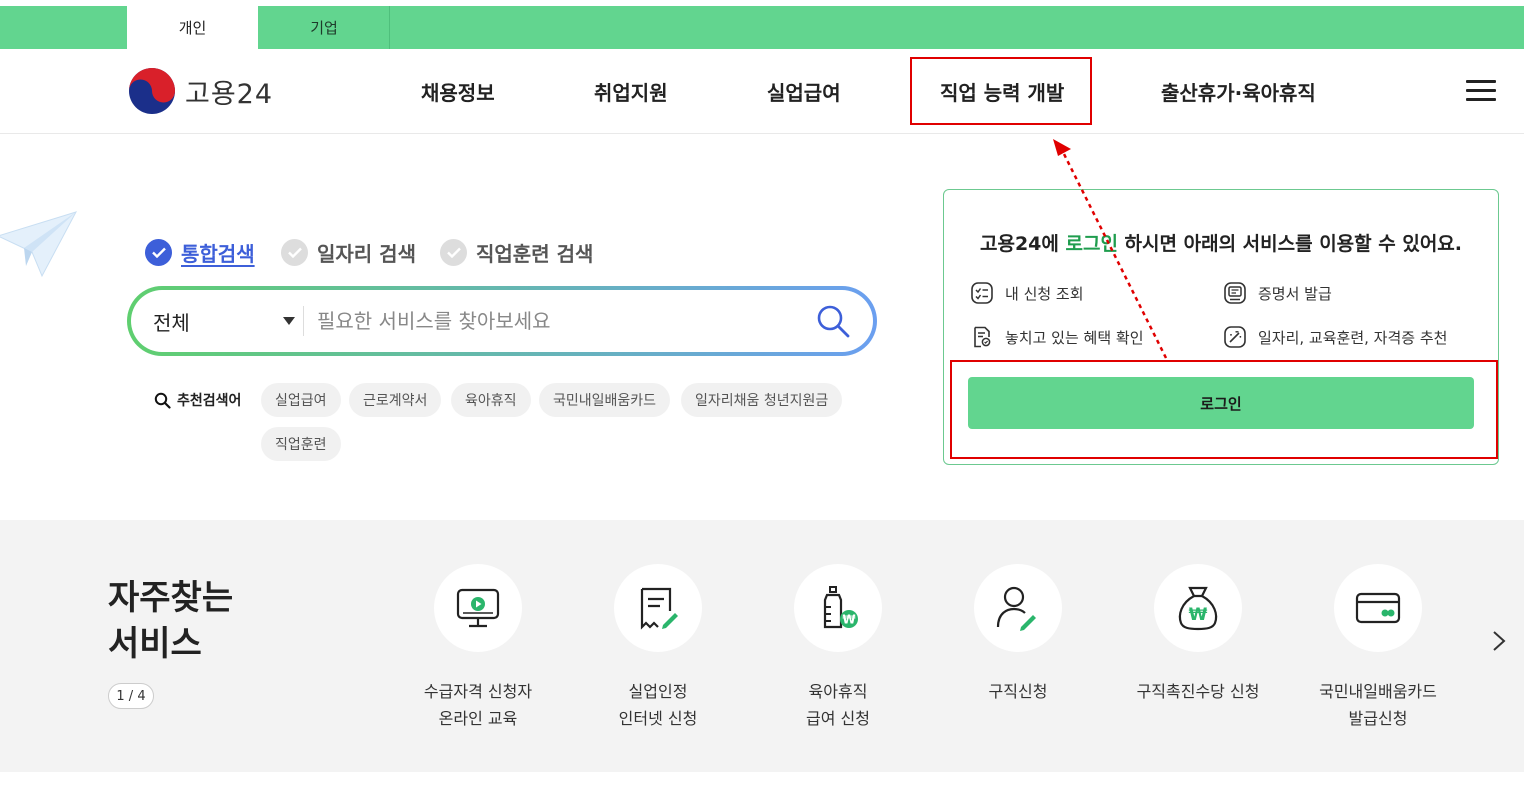 Image resolution: width=1524 pixels, height=792 pixels. Describe the element at coordinates (303, 321) in the screenshot. I see `search-divider` at that location.